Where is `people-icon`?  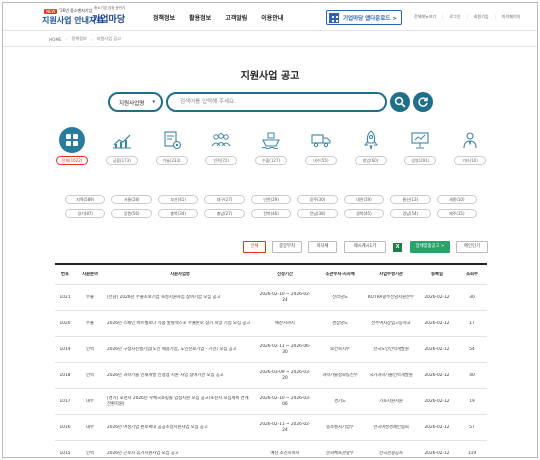 people-icon is located at coordinates (221, 140).